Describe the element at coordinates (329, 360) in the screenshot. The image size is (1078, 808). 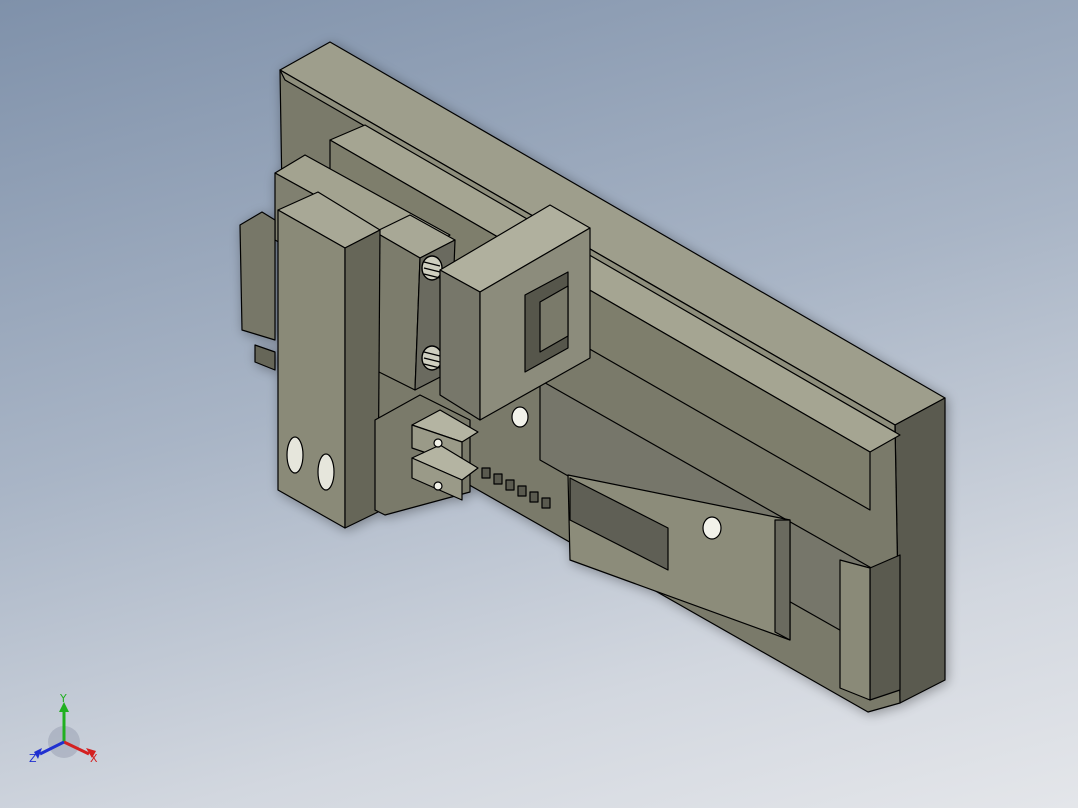
I see `front-jaw-finger` at that location.